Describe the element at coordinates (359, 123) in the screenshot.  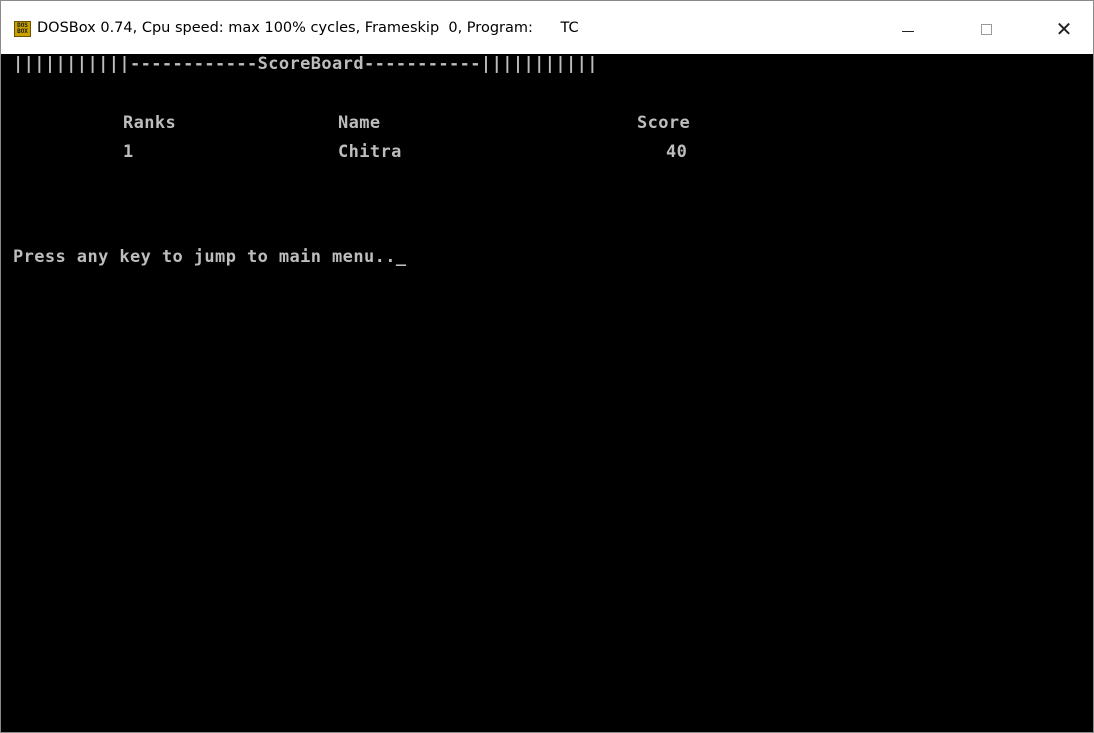
I see `column-header-name: Name` at that location.